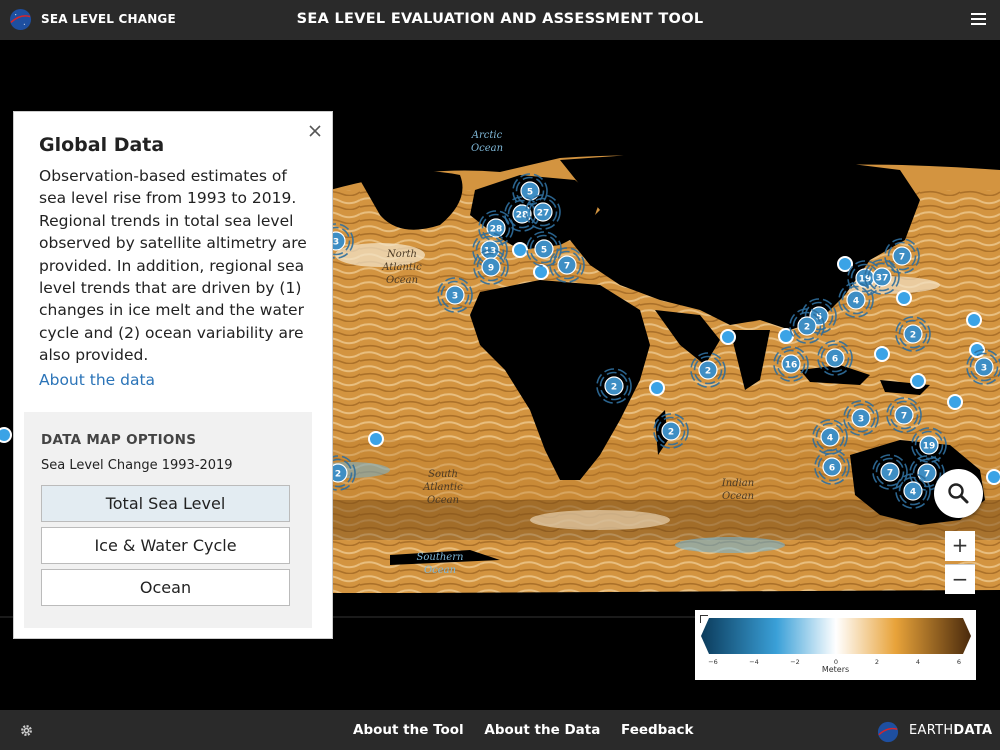 The image size is (1000, 750). I want to click on southern-ocean-label-2: Ocean, so click(440, 570).